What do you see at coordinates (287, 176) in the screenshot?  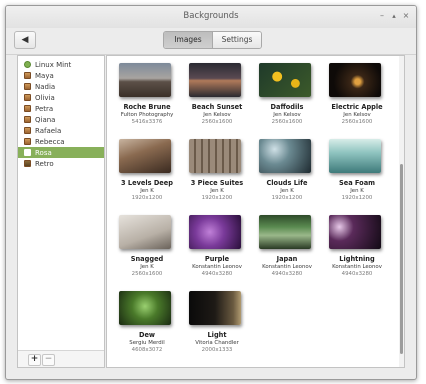 I see `background-tile: Clouds Life Jen K 1920x1200` at bounding box center [287, 176].